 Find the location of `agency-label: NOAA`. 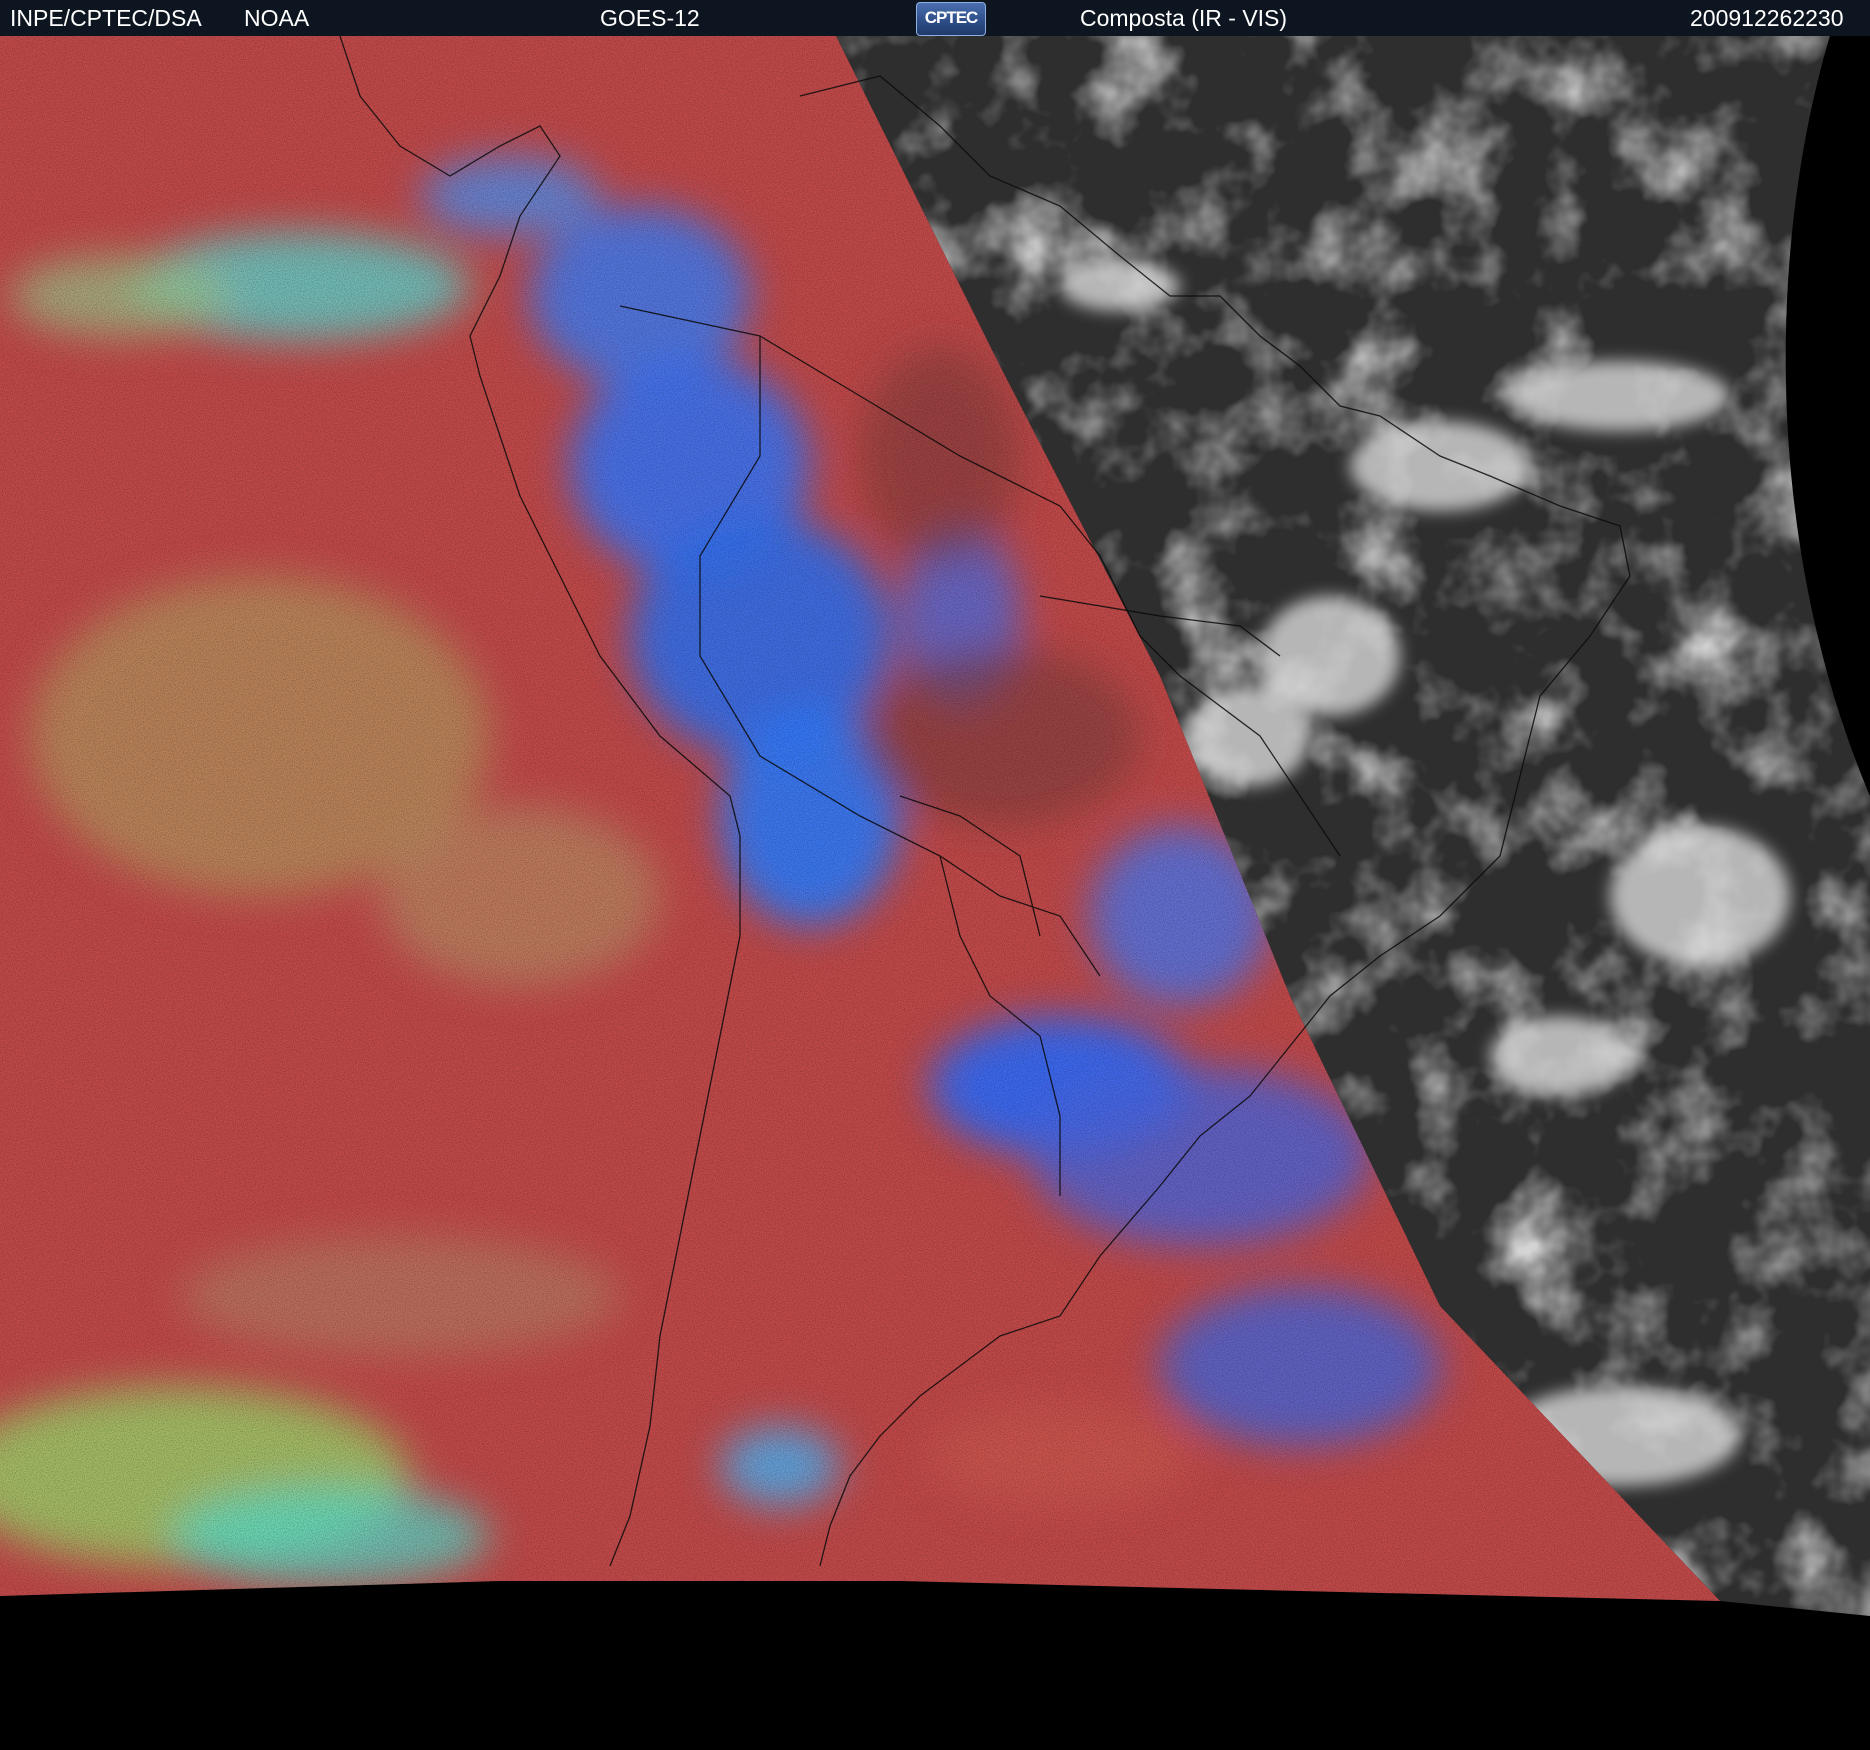

agency-label: NOAA is located at coordinates (277, 18).